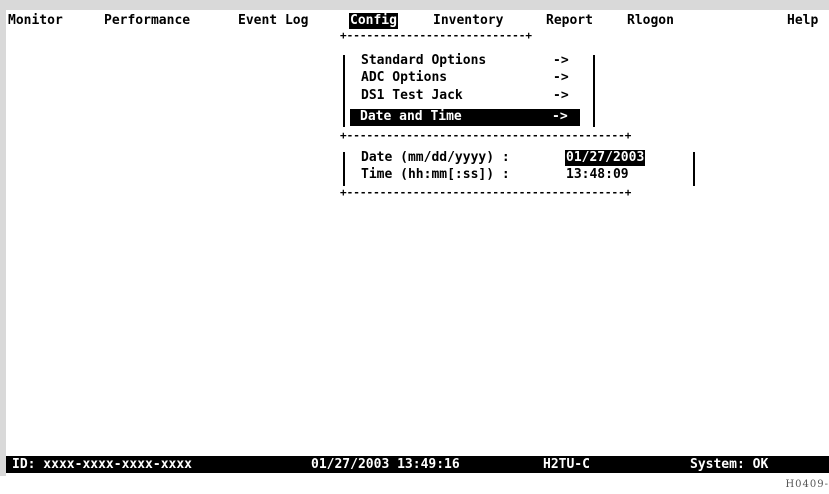  I want to click on time-input: 13:48:09, so click(597, 175).